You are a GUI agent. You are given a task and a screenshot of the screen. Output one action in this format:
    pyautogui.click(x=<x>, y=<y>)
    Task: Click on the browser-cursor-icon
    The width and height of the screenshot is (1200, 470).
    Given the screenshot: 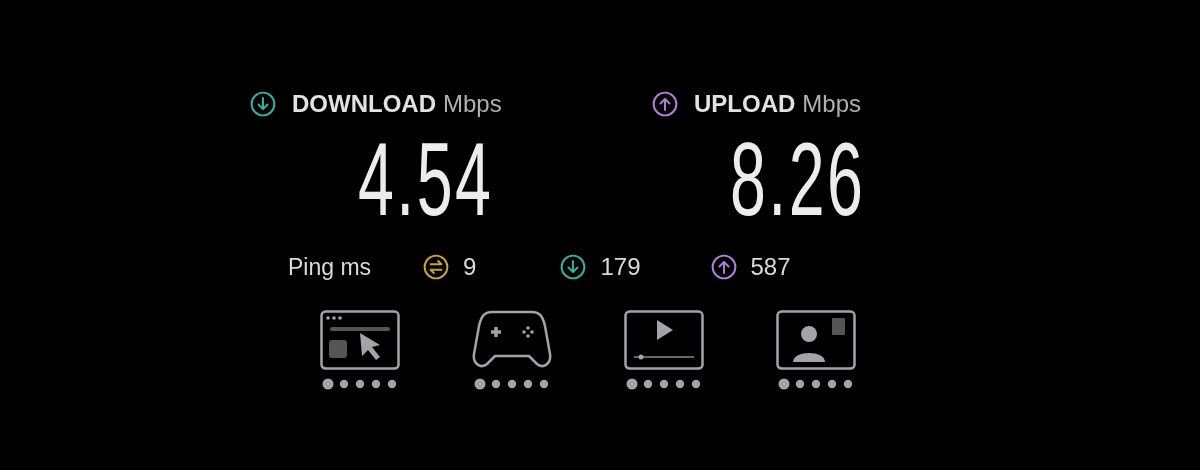 What is the action you would take?
    pyautogui.click(x=360, y=340)
    